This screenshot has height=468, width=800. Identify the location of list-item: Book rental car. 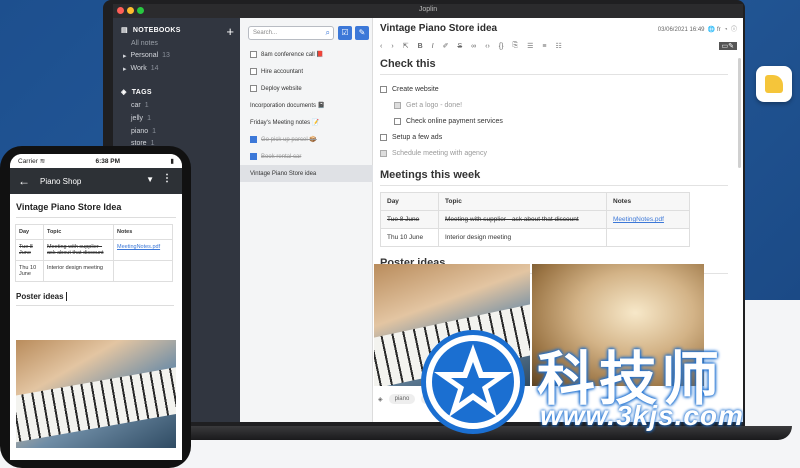
(306, 156).